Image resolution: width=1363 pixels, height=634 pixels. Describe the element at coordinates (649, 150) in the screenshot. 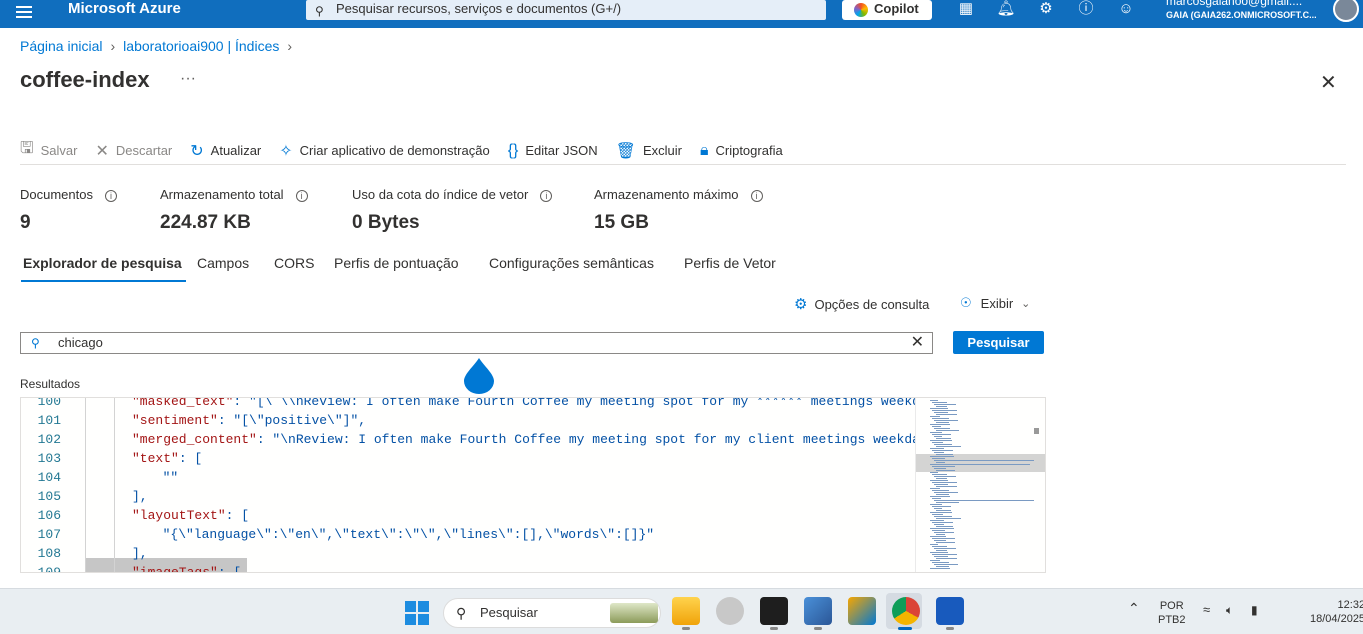

I see `delete-button: 🗑︎ Excluir` at that location.